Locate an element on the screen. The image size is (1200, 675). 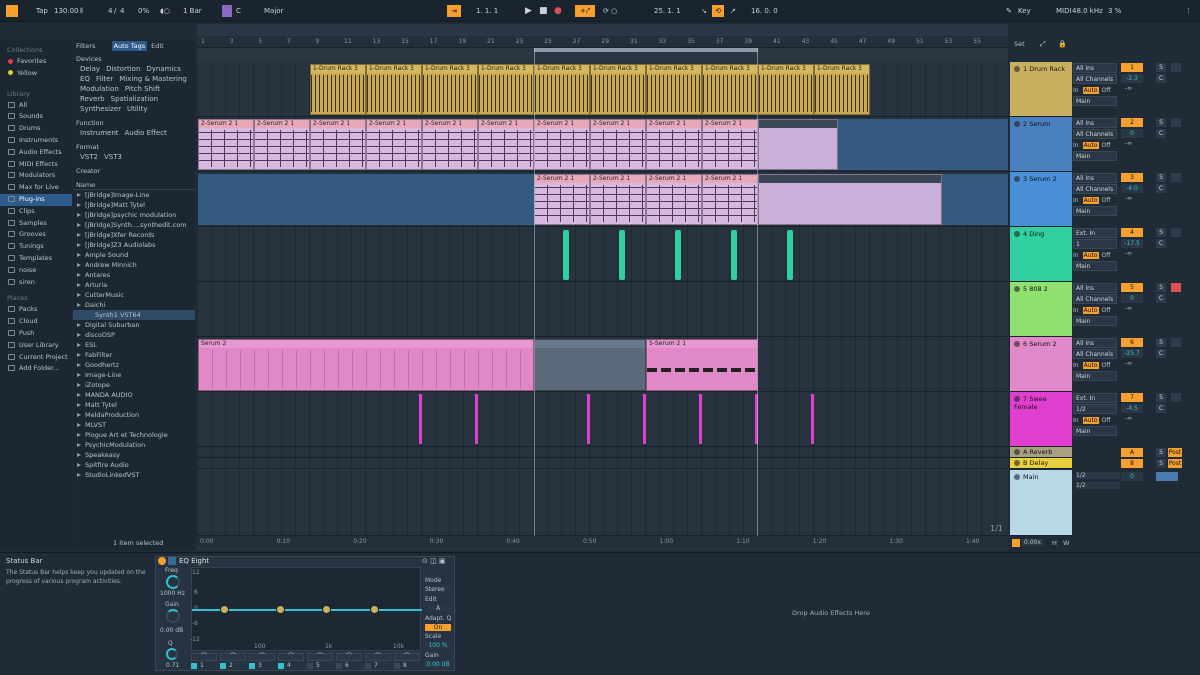
volume-field: -25.7 is located at coordinates (1132, 353).